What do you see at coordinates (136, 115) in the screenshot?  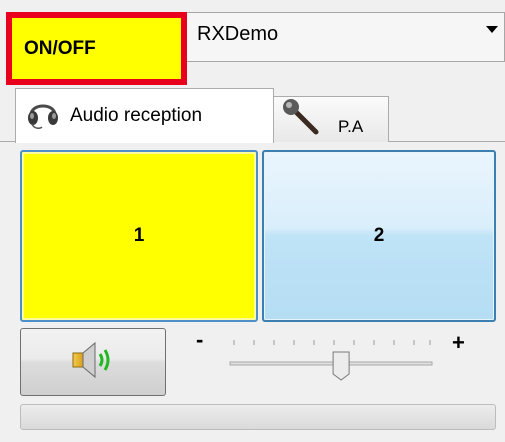 I see `tab-audio-reception-label: Audio reception` at bounding box center [136, 115].